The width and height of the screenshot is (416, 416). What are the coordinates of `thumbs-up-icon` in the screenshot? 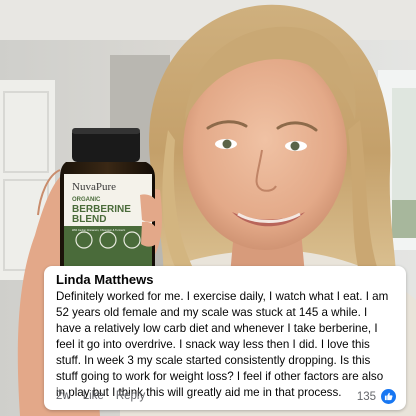 It's located at (388, 396).